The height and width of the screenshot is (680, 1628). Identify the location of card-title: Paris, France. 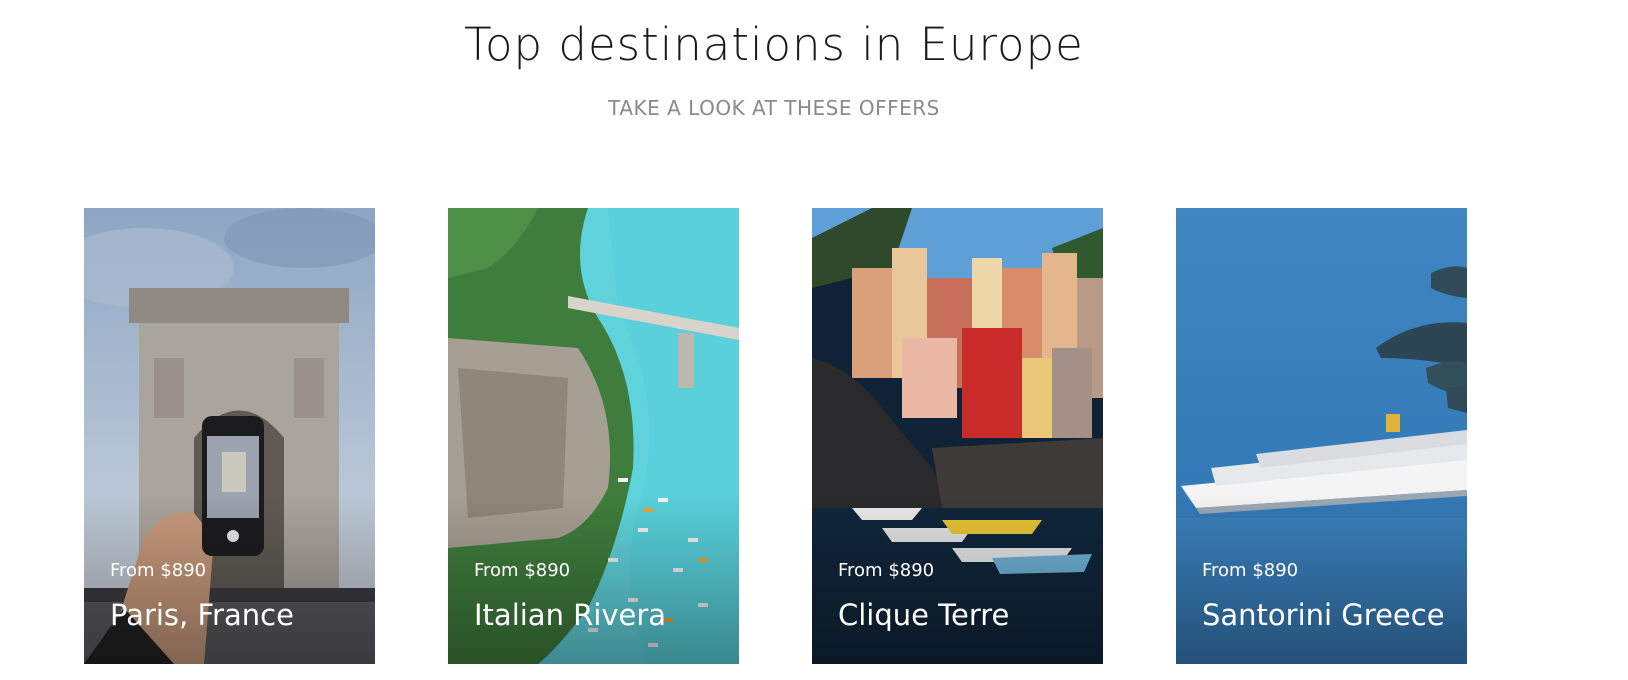
(202, 615).